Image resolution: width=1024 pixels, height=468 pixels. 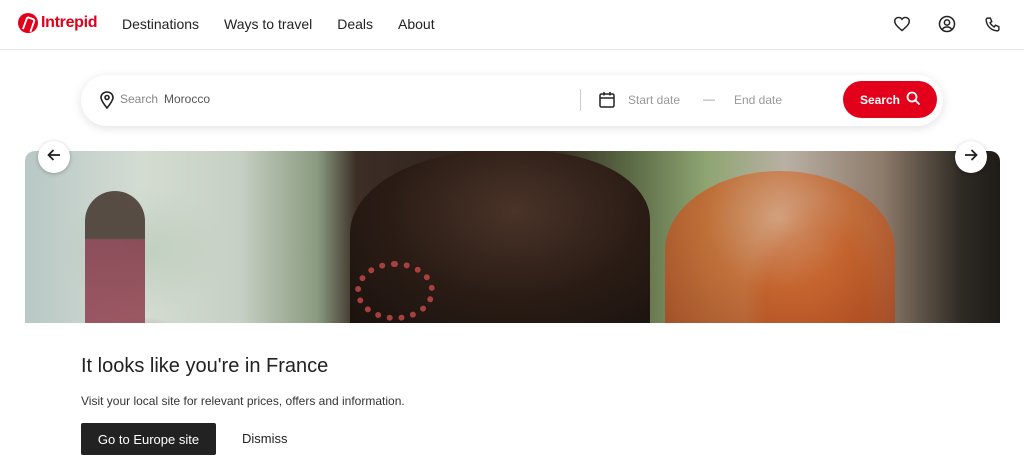 I want to click on hero-figure-right, so click(x=780, y=247).